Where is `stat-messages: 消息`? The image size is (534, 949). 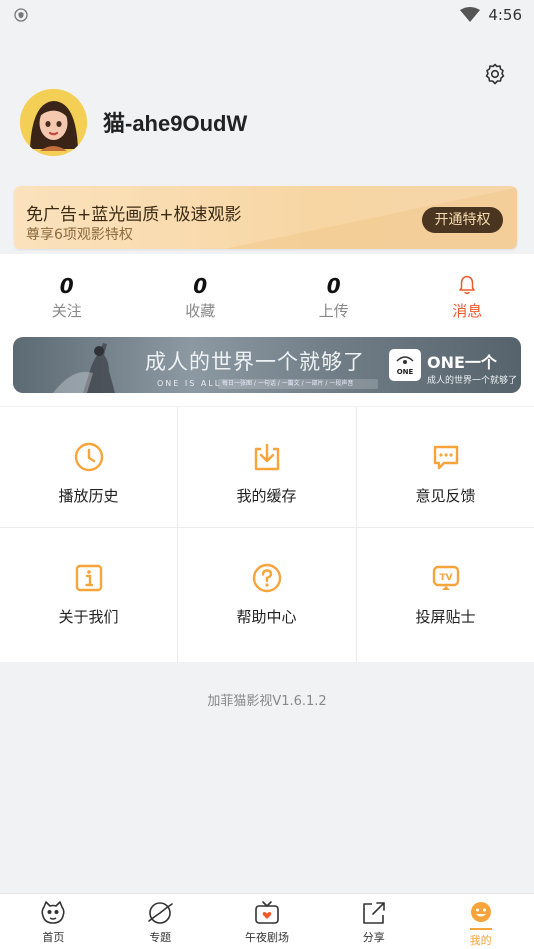 stat-messages: 消息 is located at coordinates (467, 294).